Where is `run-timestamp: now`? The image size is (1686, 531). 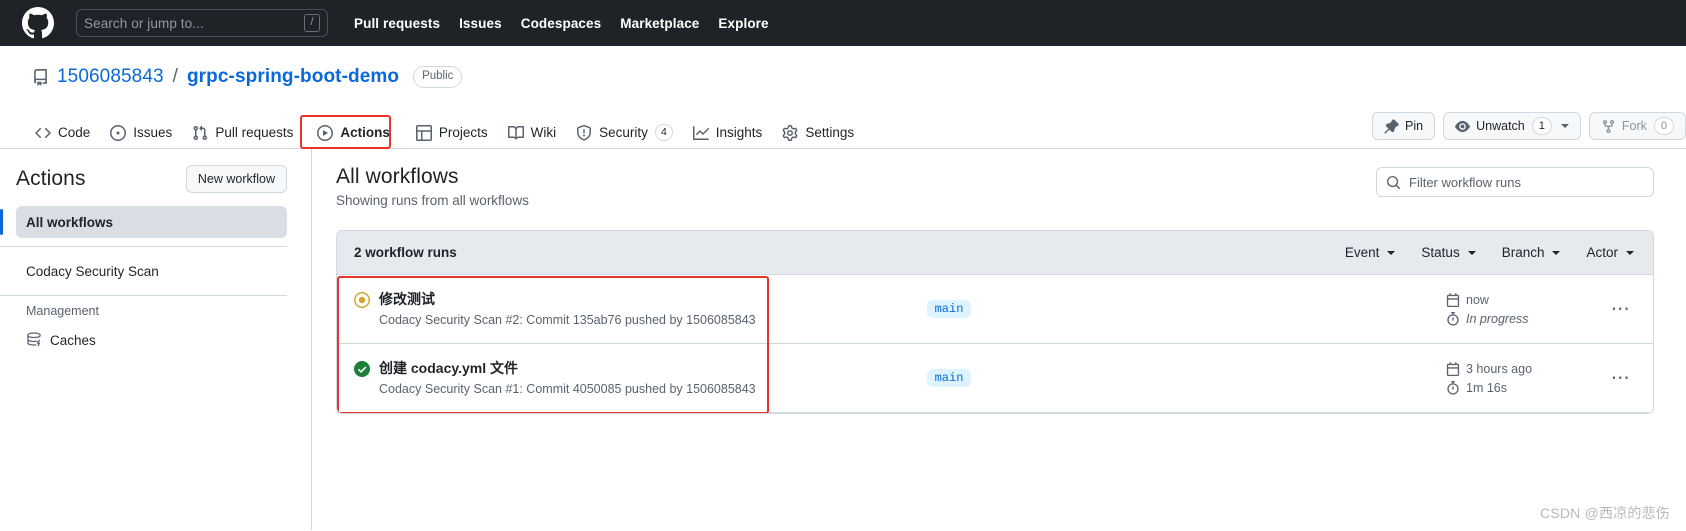
run-timestamp: now is located at coordinates (1521, 299).